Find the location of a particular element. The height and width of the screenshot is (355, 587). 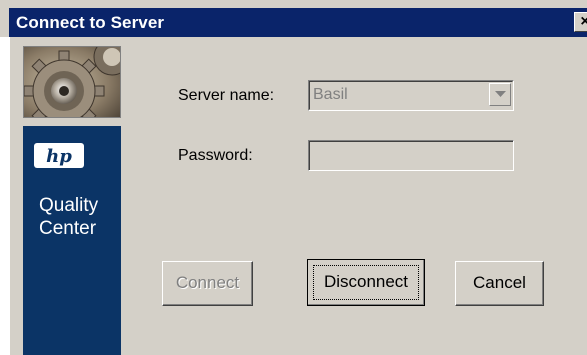

gear-illustration-icon is located at coordinates (72, 82).